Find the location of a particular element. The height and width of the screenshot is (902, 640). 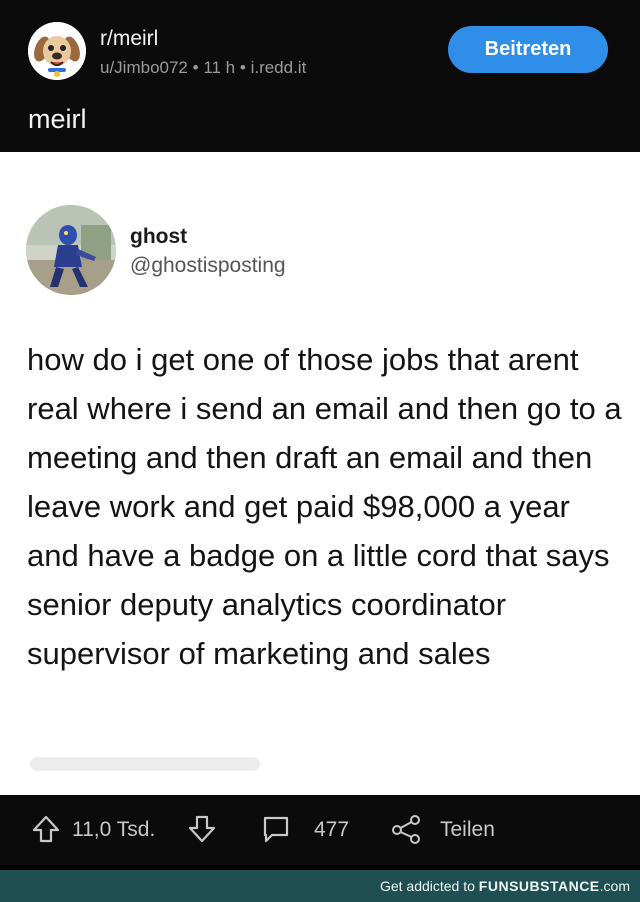

tweet-avatar is located at coordinates (71, 250).